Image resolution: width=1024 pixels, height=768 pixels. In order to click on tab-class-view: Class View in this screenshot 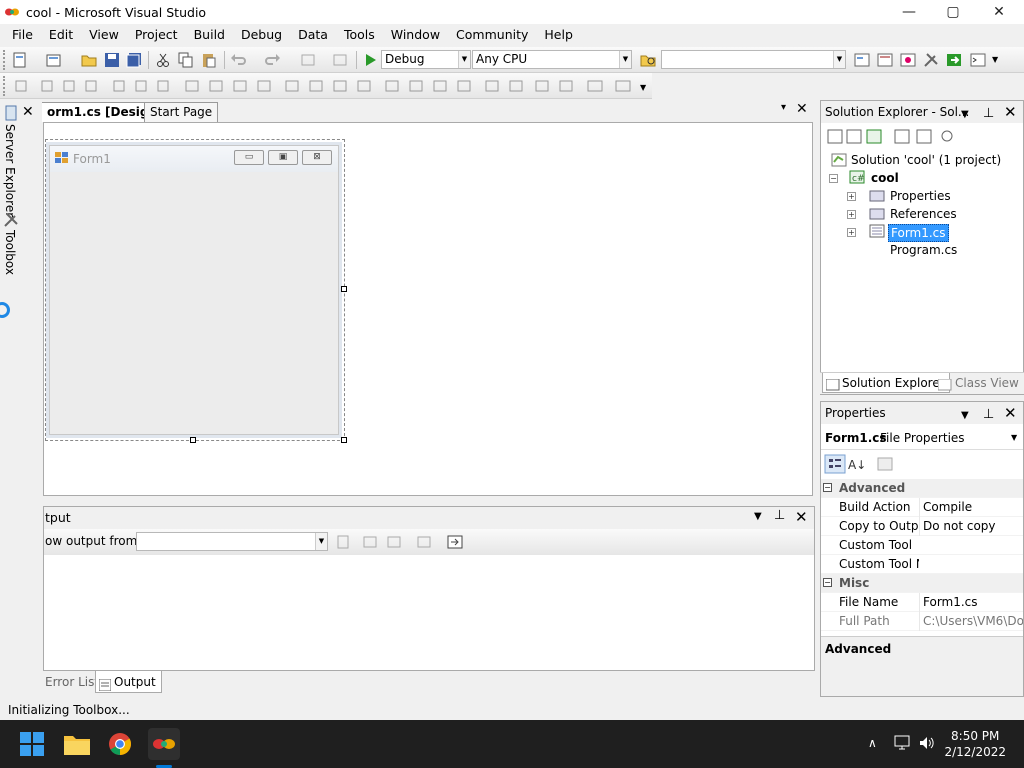, I will do `click(977, 383)`.